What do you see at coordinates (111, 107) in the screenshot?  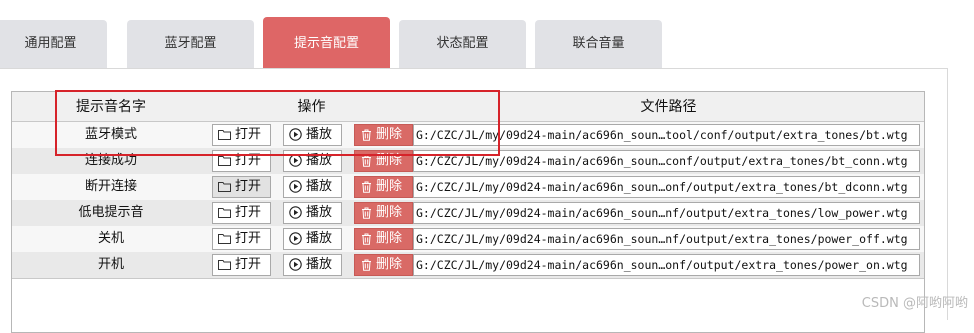 I see `header-name: 提示音名字` at bounding box center [111, 107].